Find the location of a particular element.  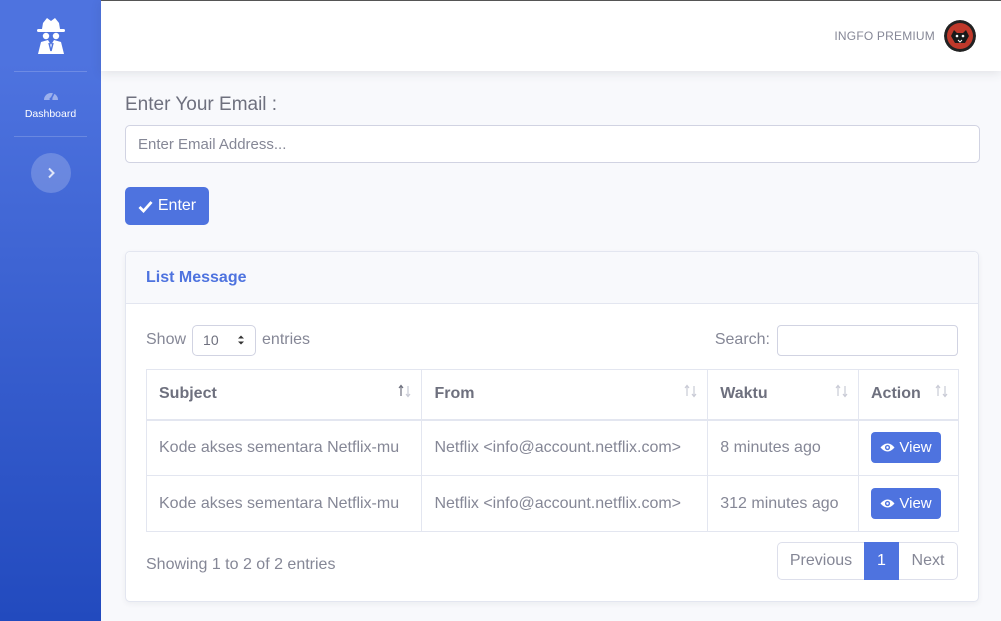

search-label: Search: is located at coordinates (742, 339).